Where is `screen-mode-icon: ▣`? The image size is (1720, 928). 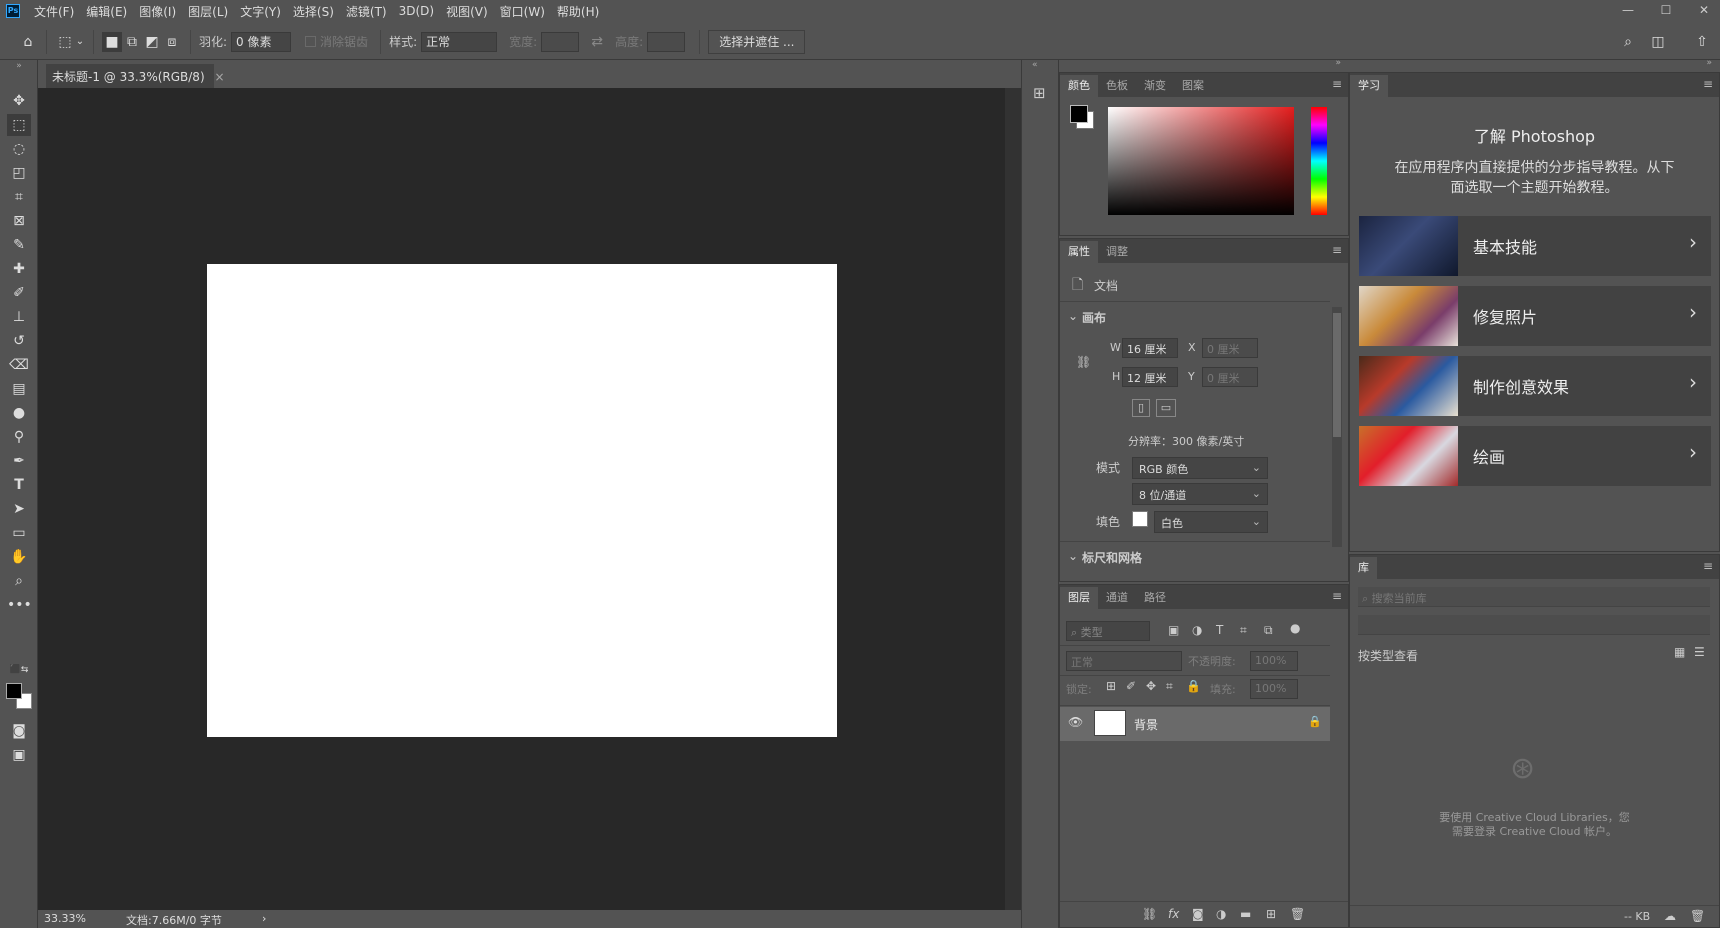
screen-mode-icon: ▣ is located at coordinates (19, 755).